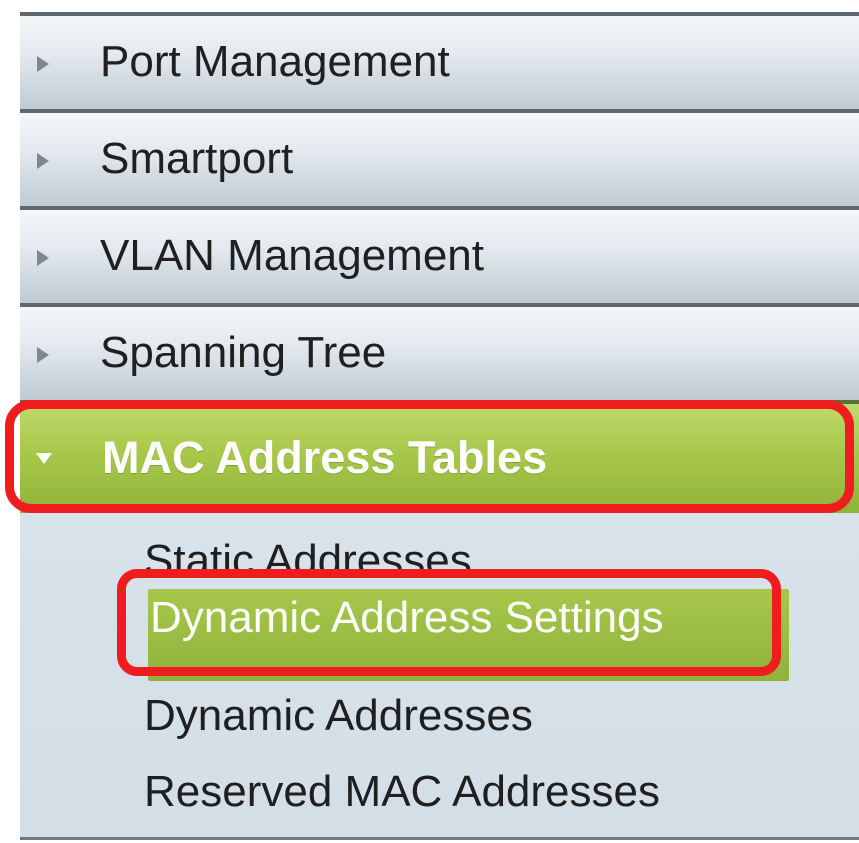 Image resolution: width=859 pixels, height=843 pixels. What do you see at coordinates (407, 618) in the screenshot?
I see `submenu-item-dynamic-address-settings: Dynamic Address Settings` at bounding box center [407, 618].